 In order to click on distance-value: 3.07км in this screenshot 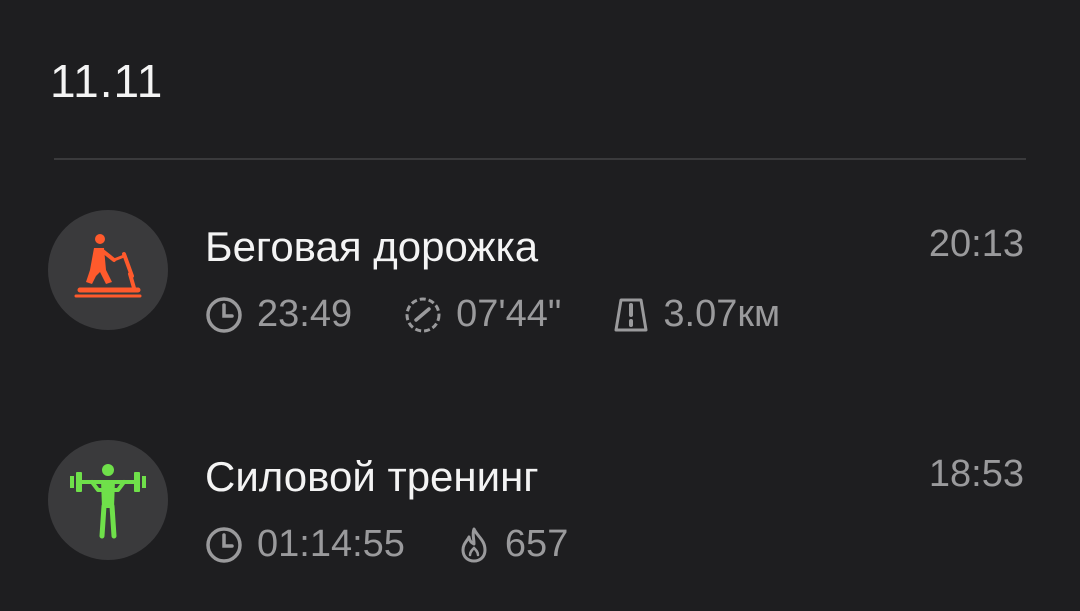, I will do `click(722, 314)`.